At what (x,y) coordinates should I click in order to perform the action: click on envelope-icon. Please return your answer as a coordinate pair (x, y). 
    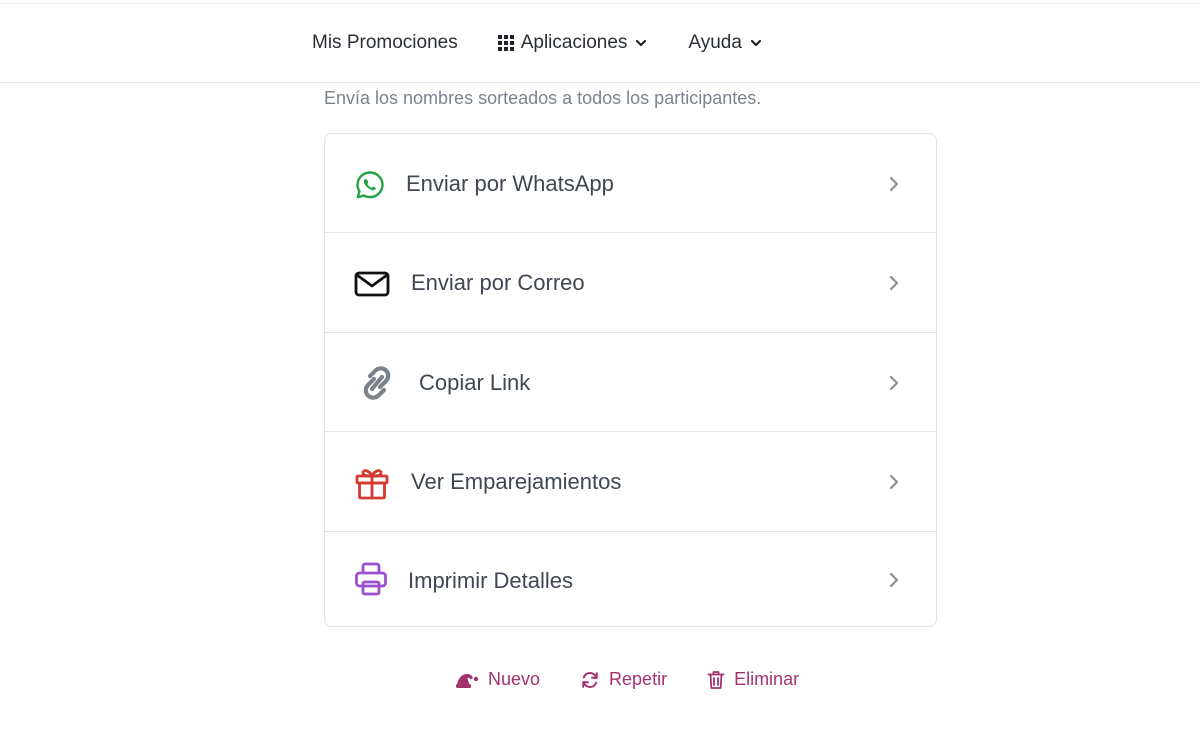
    Looking at the image, I should click on (372, 284).